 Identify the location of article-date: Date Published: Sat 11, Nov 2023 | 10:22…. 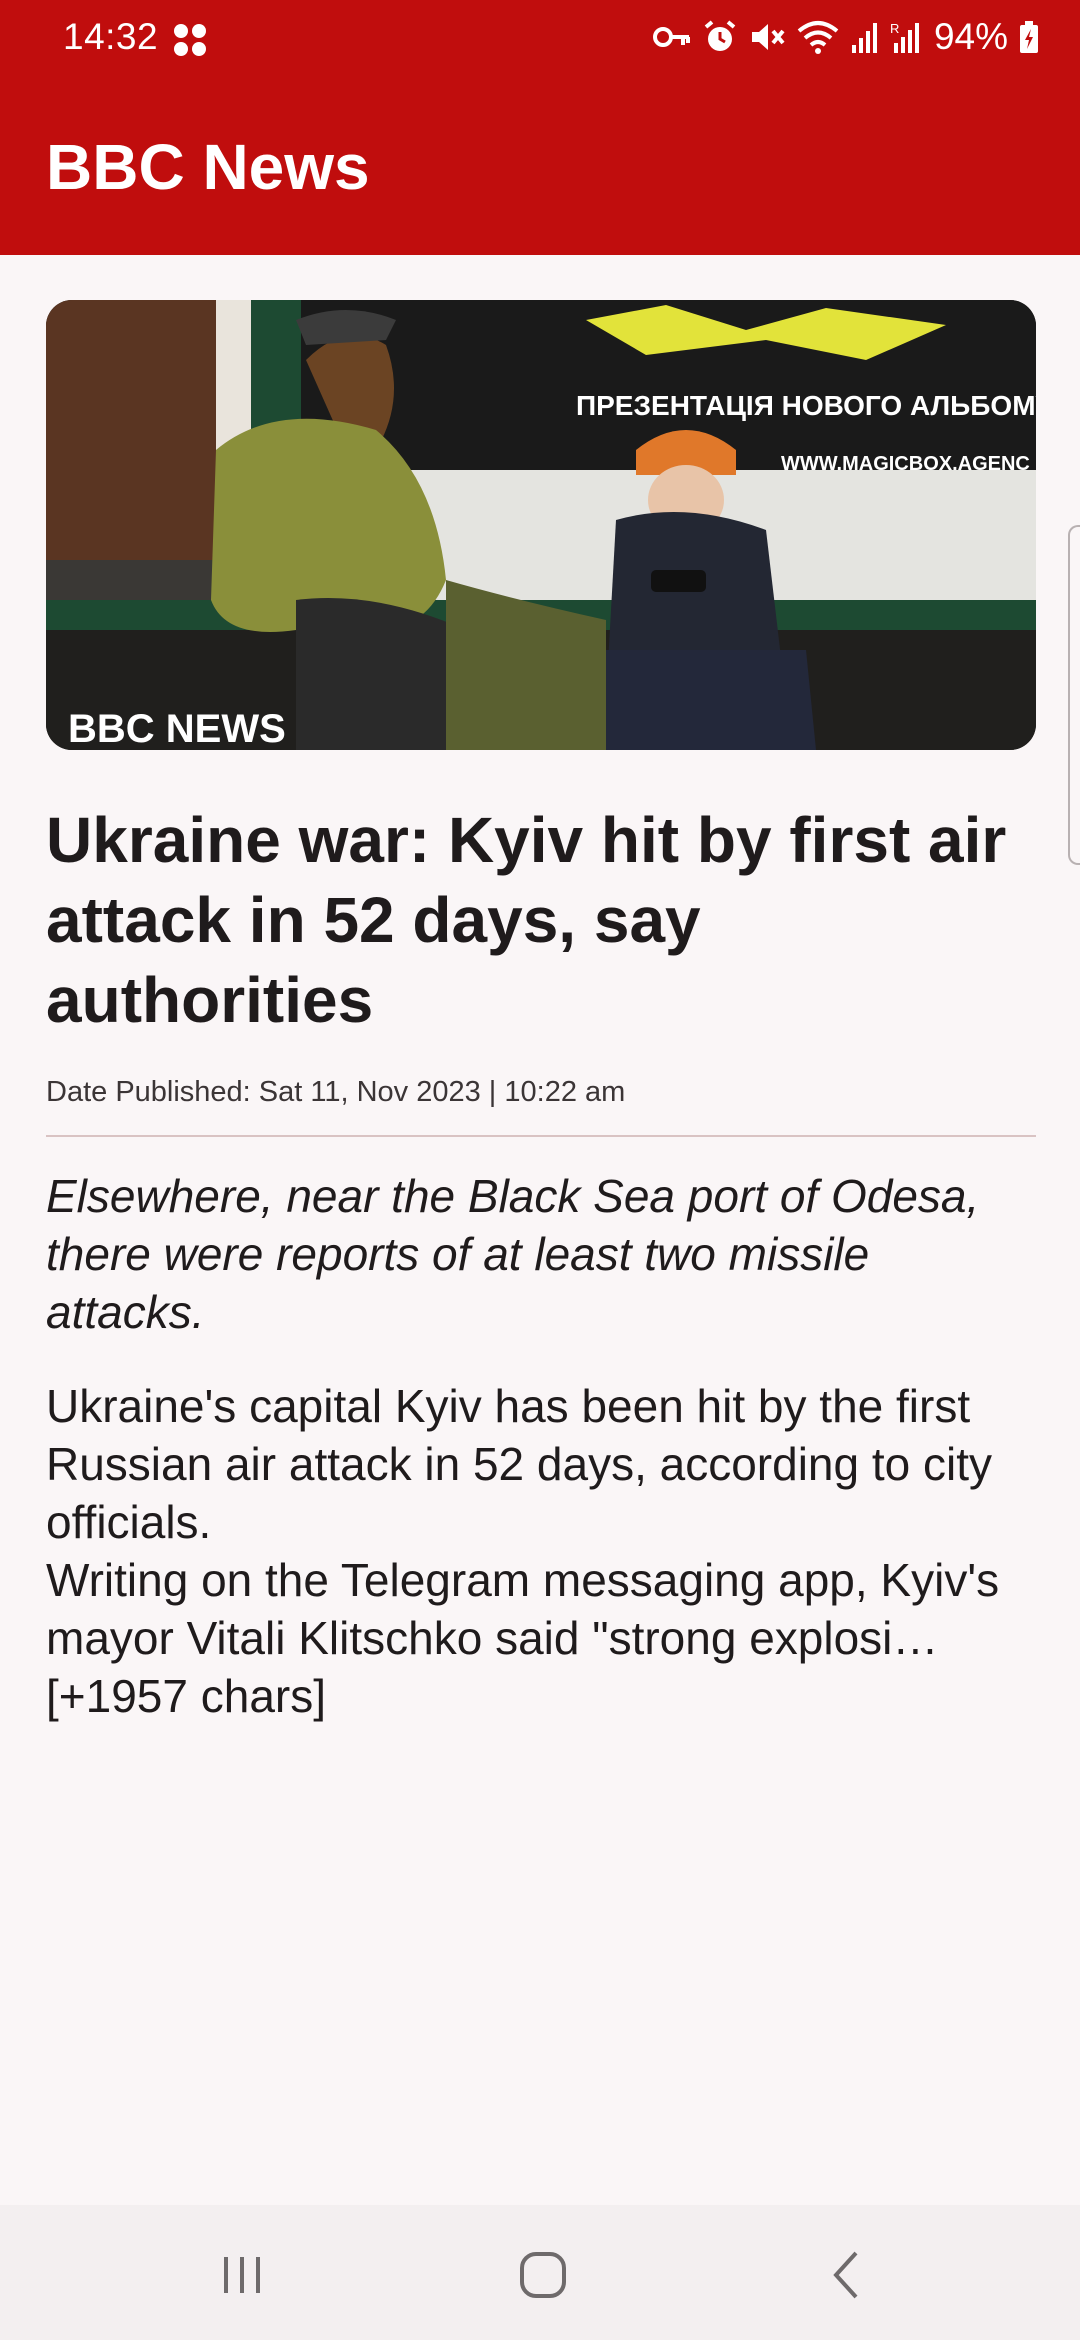
(336, 1092).